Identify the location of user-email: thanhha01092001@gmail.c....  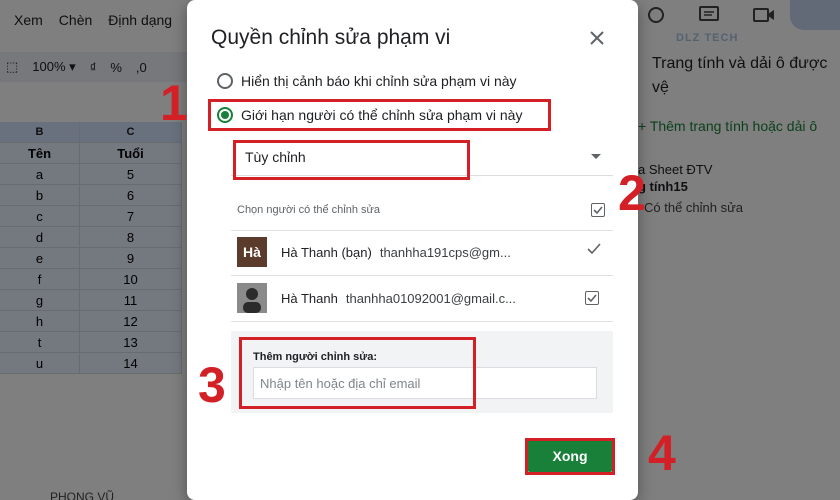
(430, 298).